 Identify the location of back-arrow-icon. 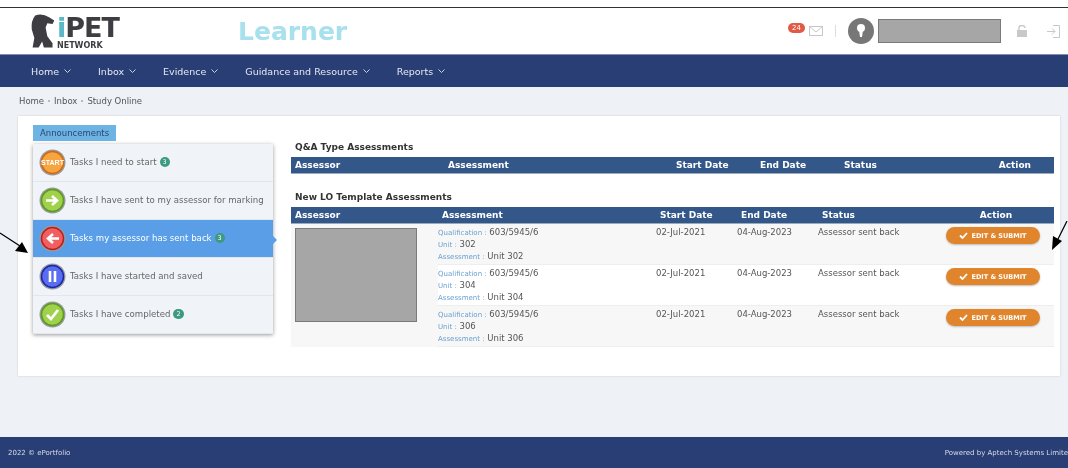
(52, 238).